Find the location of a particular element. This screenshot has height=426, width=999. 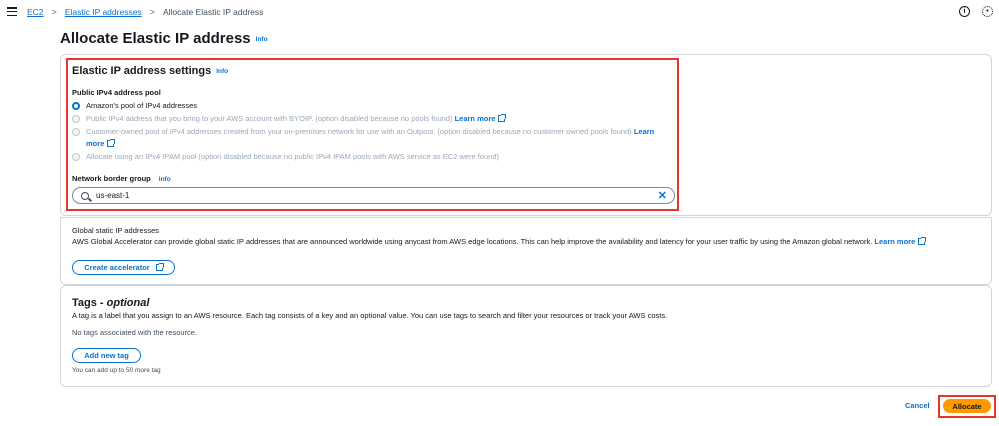

border-group-label-text: Network border group is located at coordinates (111, 178).